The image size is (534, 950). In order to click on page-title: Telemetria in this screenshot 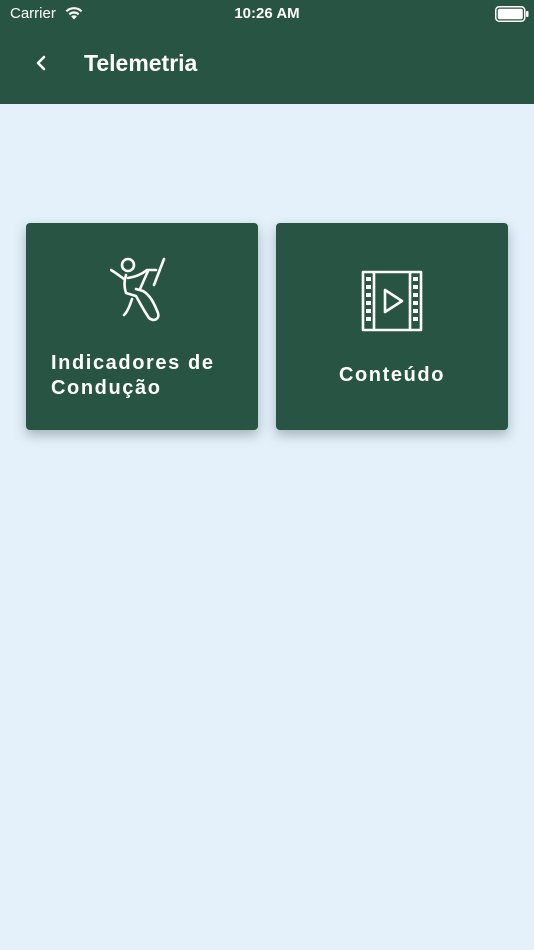, I will do `click(141, 63)`.